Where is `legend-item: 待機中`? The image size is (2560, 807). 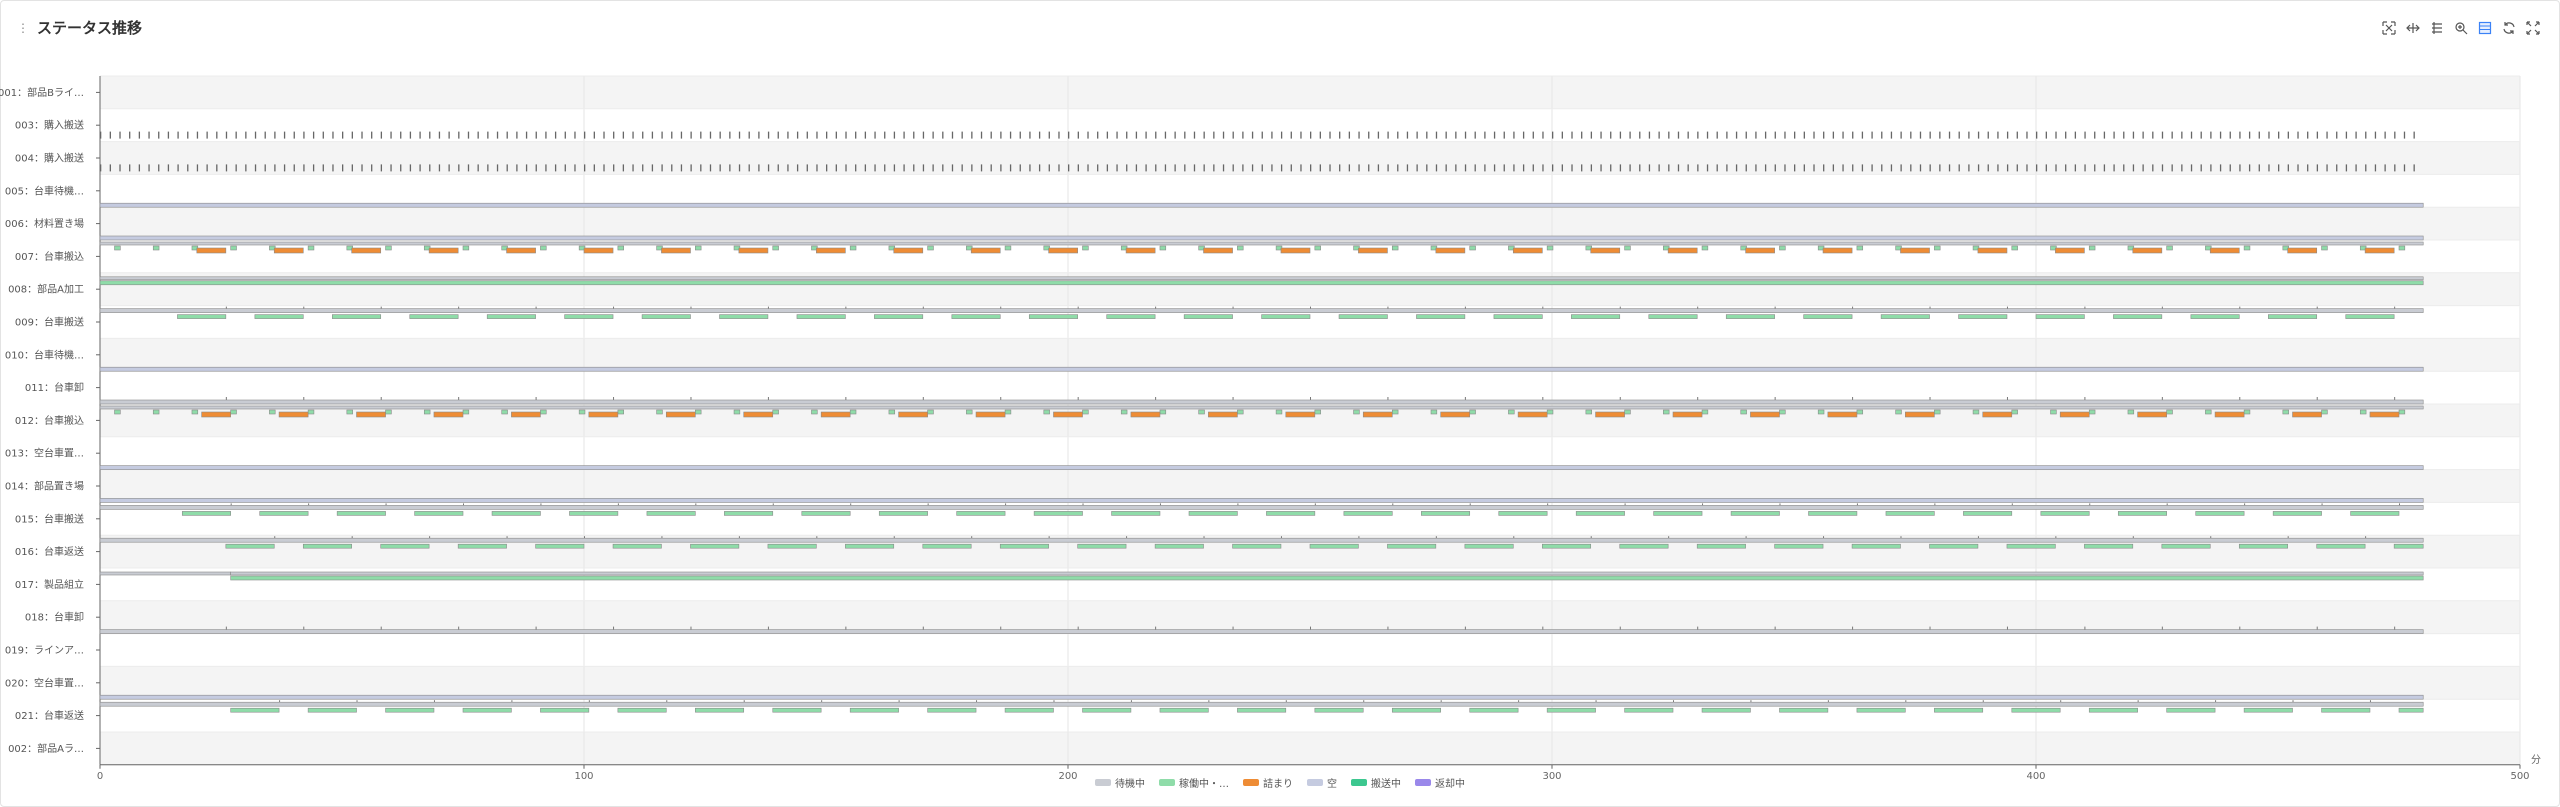
legend-item: 待機中 is located at coordinates (1120, 782).